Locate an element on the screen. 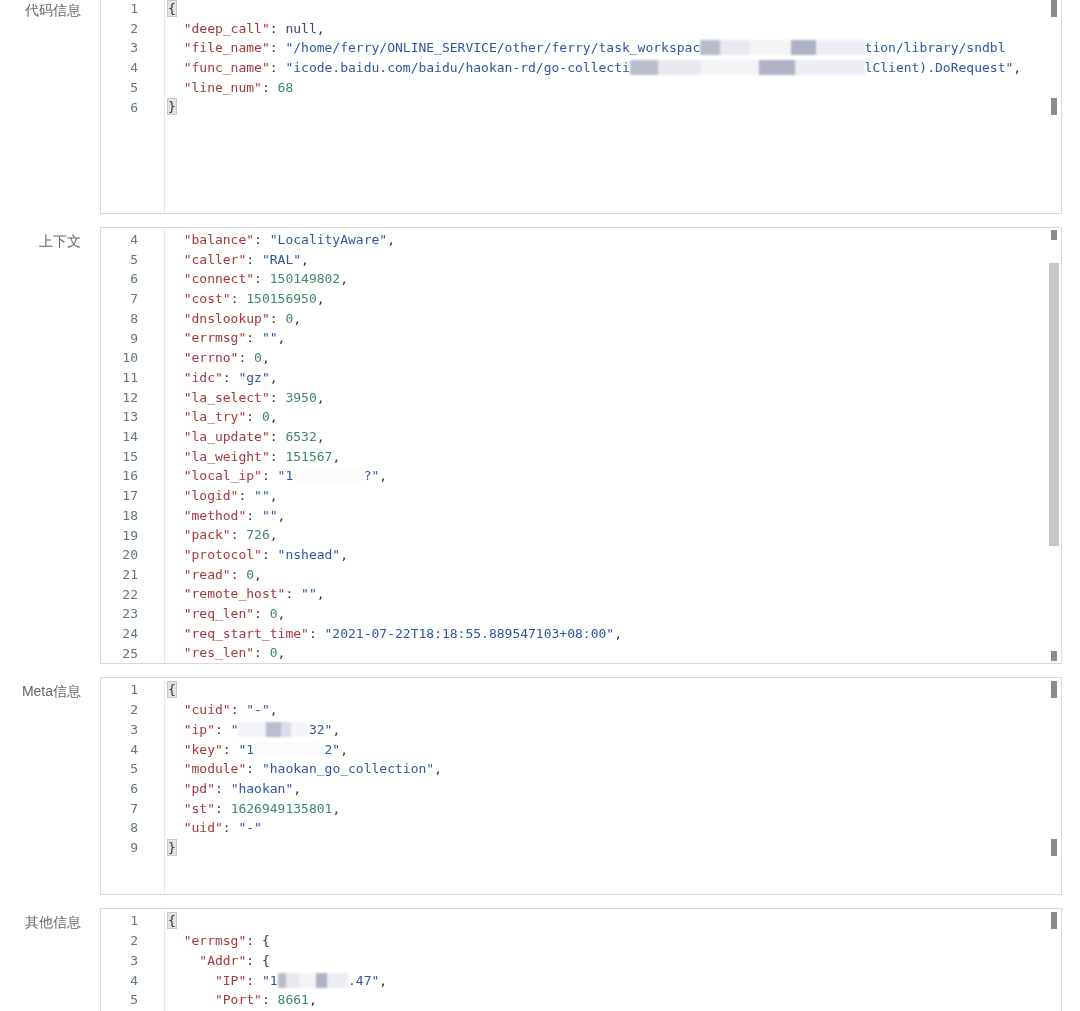  code-text: "uid": "-" is located at coordinates (222, 828).